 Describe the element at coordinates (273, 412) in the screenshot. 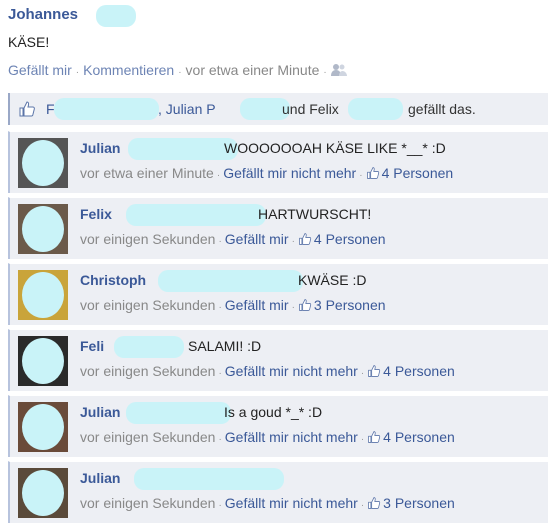

I see `comment-text: Is a goud *_* :D` at that location.